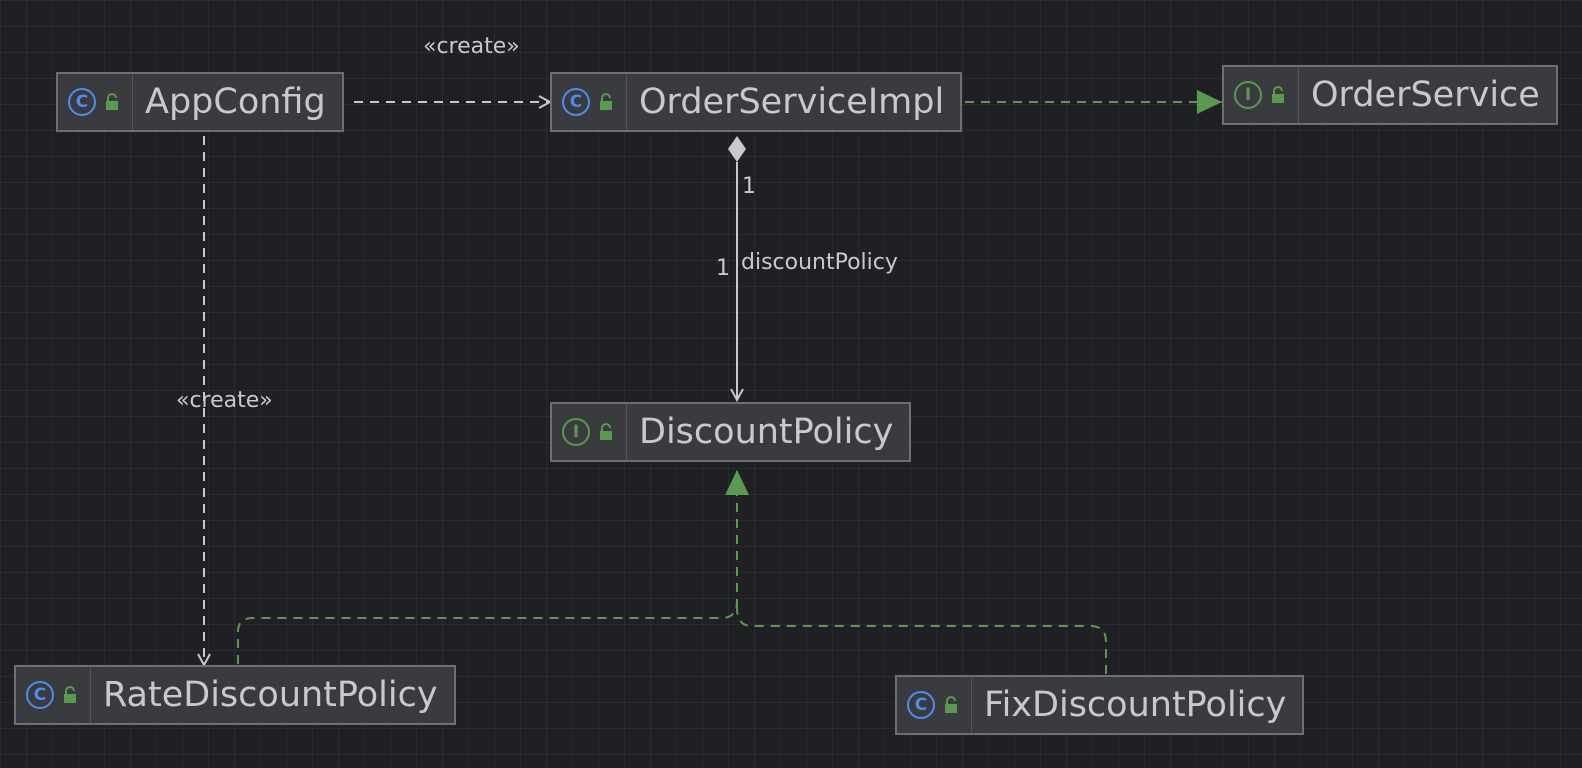 This screenshot has width=1582, height=768. Describe the element at coordinates (235, 102) in the screenshot. I see `node-title: AppConfig` at that location.